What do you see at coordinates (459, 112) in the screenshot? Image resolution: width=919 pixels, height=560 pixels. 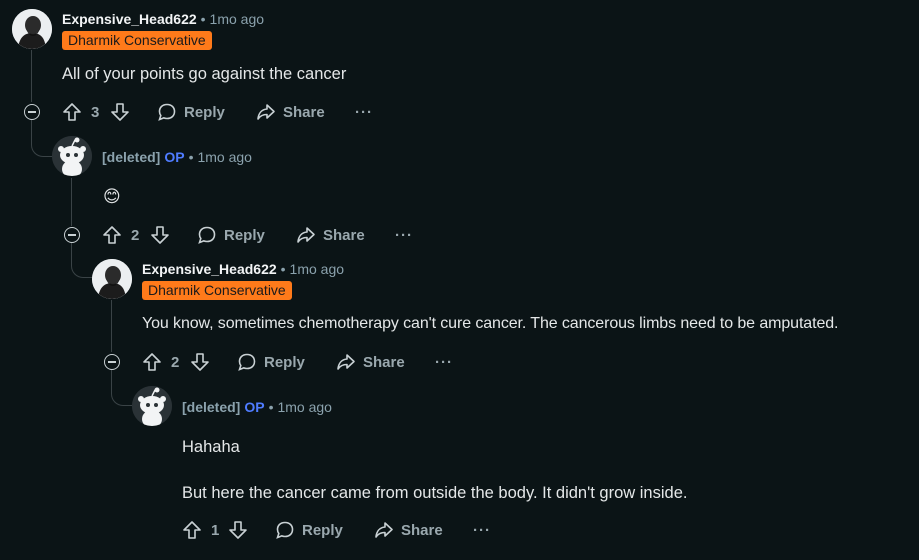 I see `comment-actions: 3 Reply Share ···` at bounding box center [459, 112].